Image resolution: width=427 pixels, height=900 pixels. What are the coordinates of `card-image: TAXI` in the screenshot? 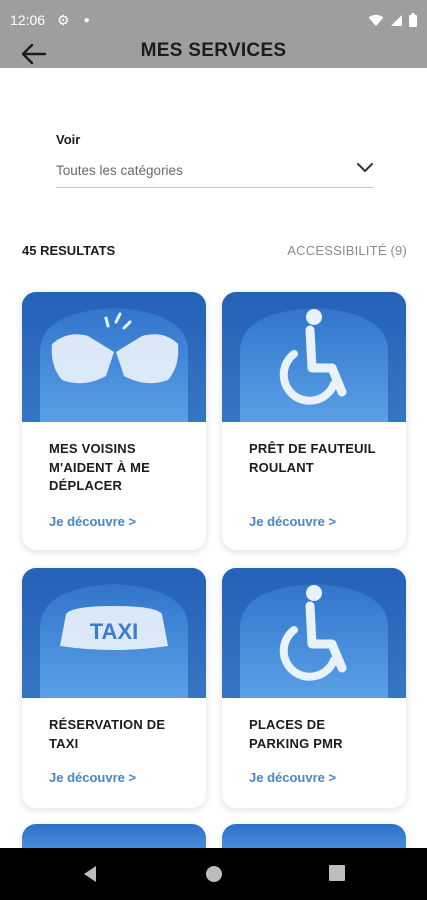 It's located at (114, 633).